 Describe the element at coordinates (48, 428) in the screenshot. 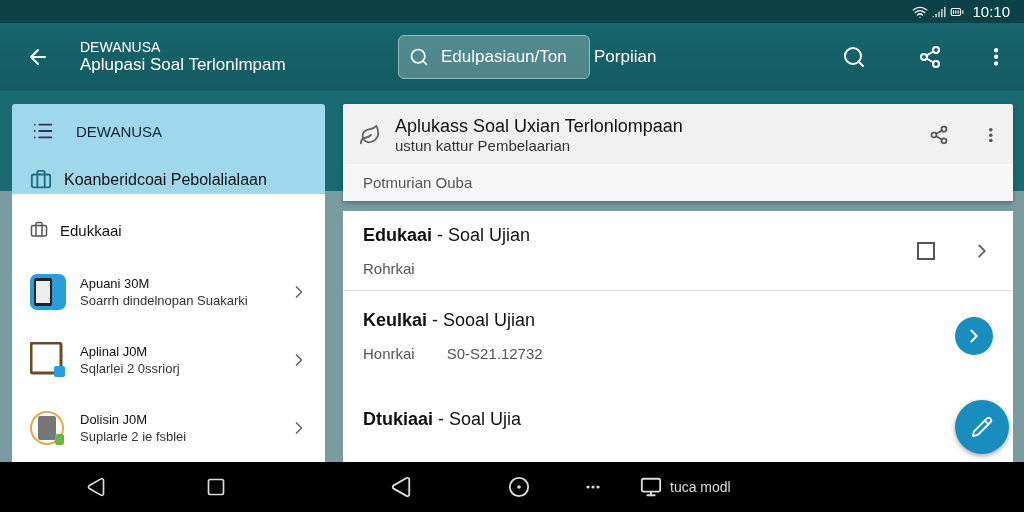

I see `device-icon` at that location.